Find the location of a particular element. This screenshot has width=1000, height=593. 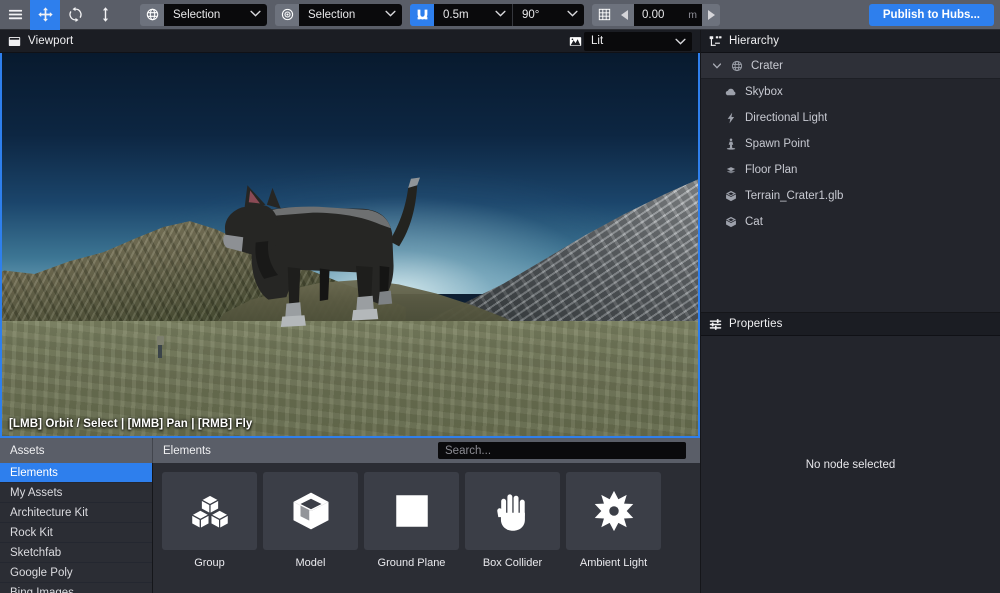

hierarchy-node-label: Spawn Point is located at coordinates (777, 144).